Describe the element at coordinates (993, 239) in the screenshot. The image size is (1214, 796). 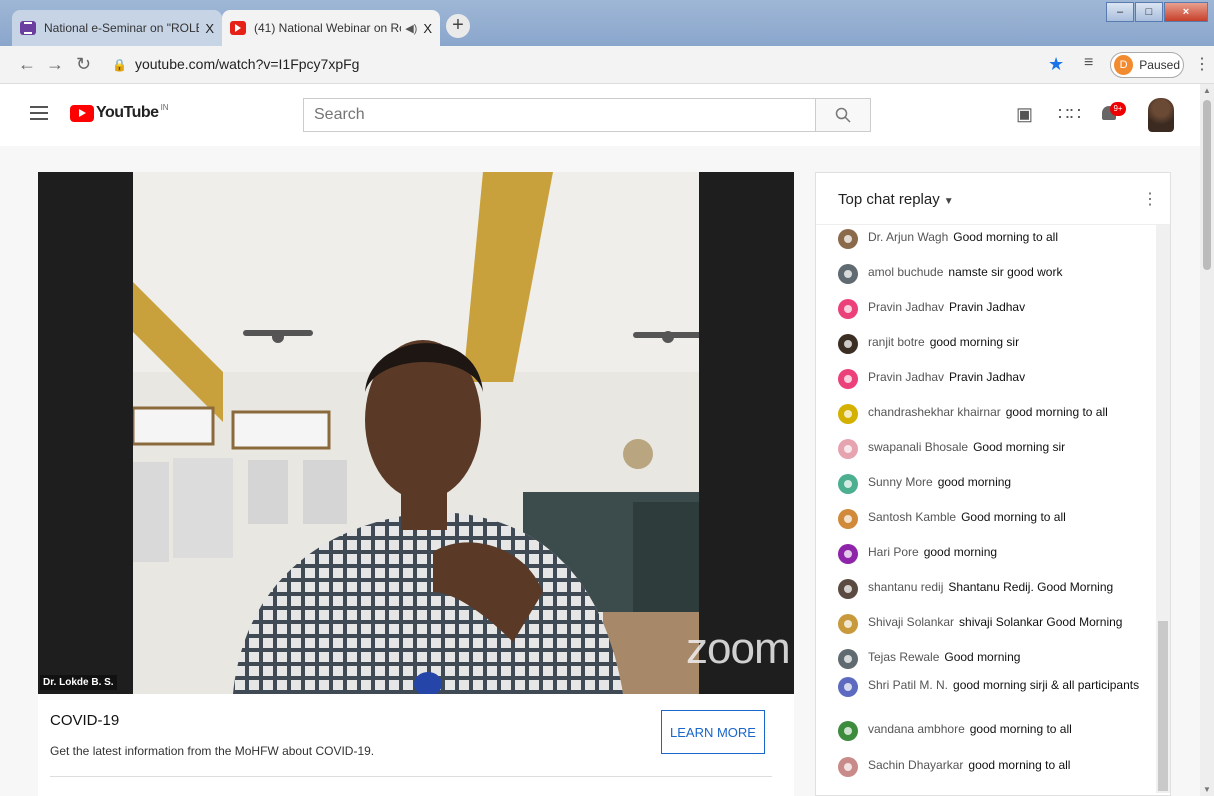
I see `chat-message: Dr. Arjun Wagh Good morning to all` at that location.